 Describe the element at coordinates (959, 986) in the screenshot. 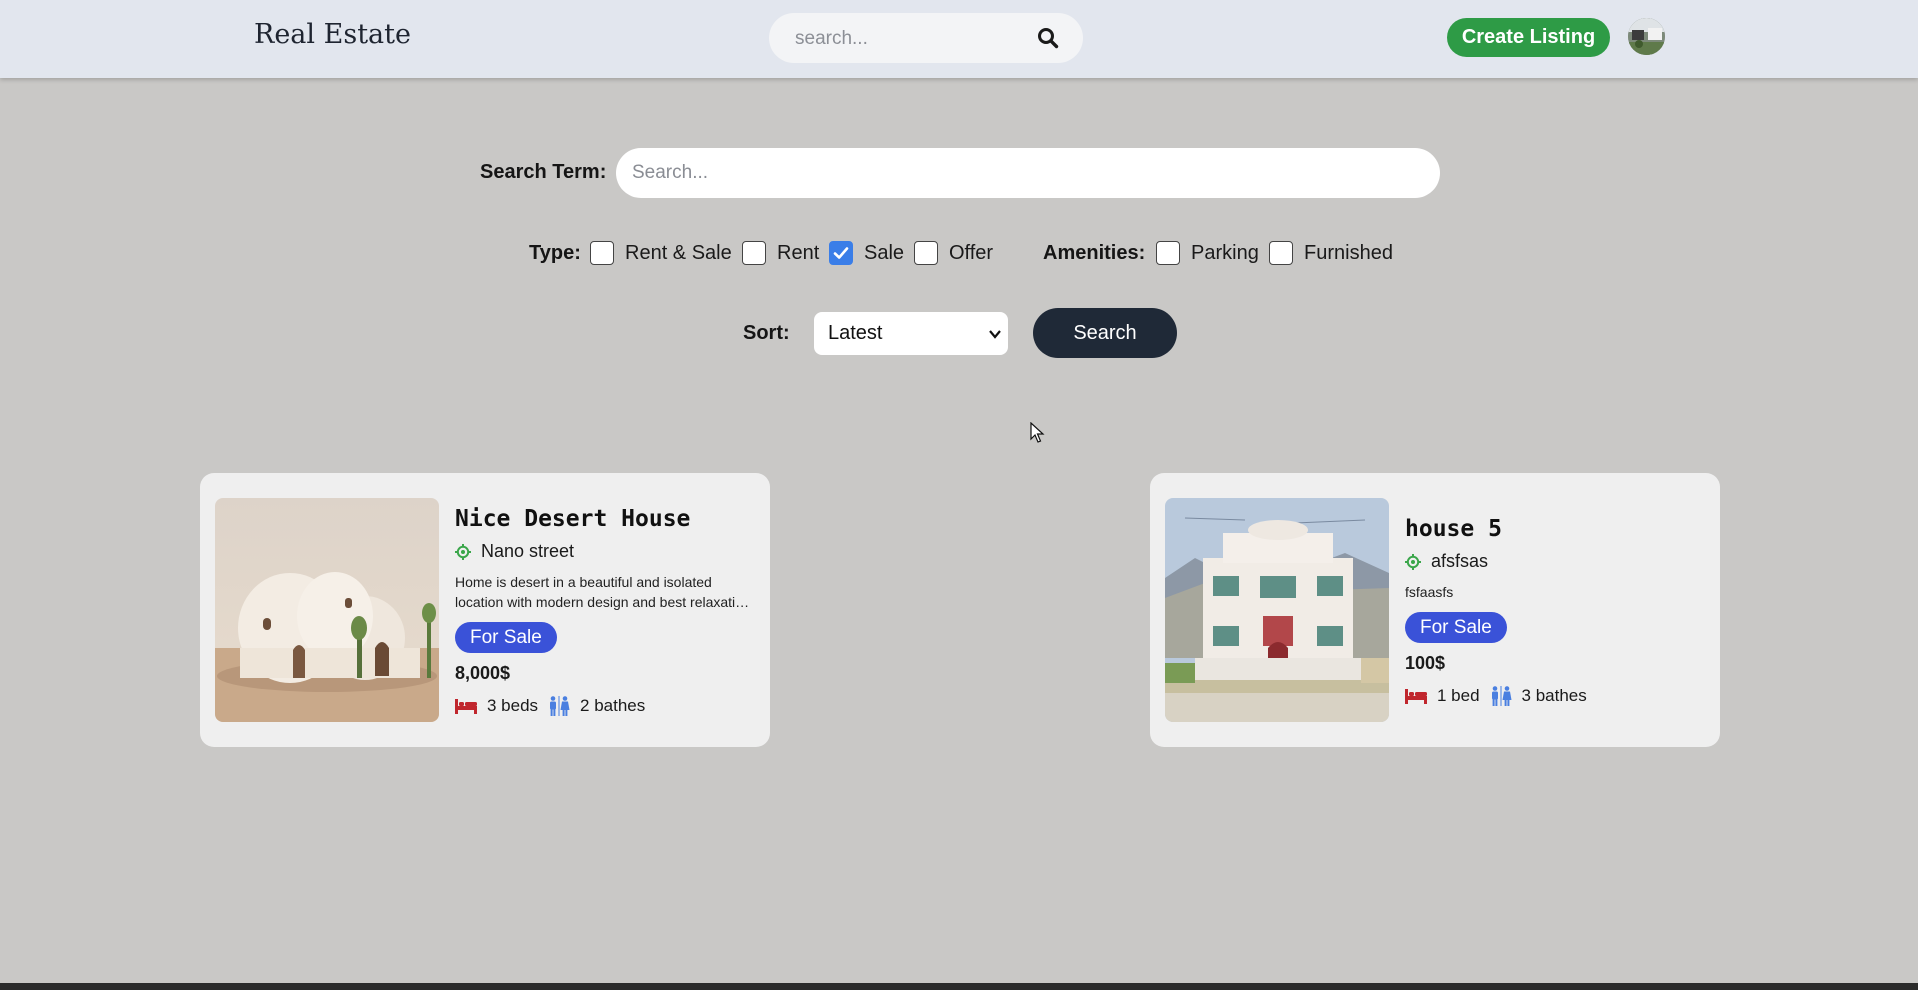

I see `taskbar-strip` at that location.